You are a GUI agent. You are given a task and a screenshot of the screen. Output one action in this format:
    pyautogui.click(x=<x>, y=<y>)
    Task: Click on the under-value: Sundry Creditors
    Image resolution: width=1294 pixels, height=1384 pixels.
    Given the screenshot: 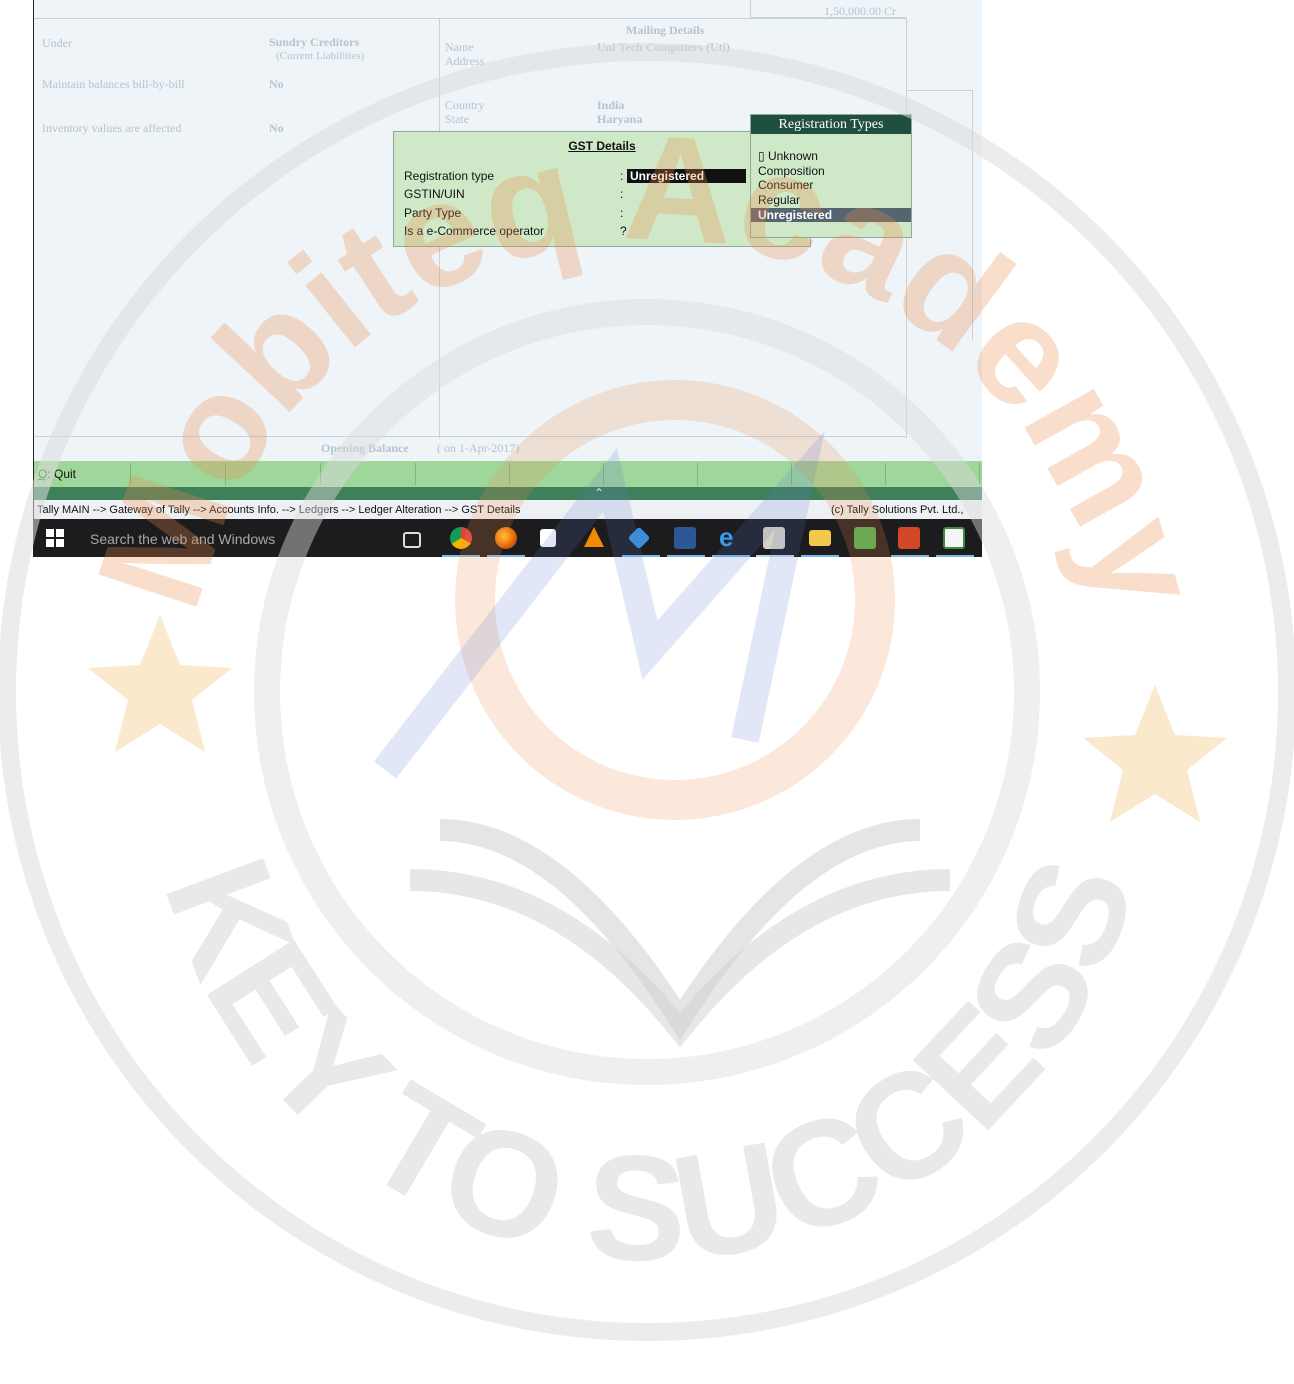 What is the action you would take?
    pyautogui.click(x=314, y=42)
    